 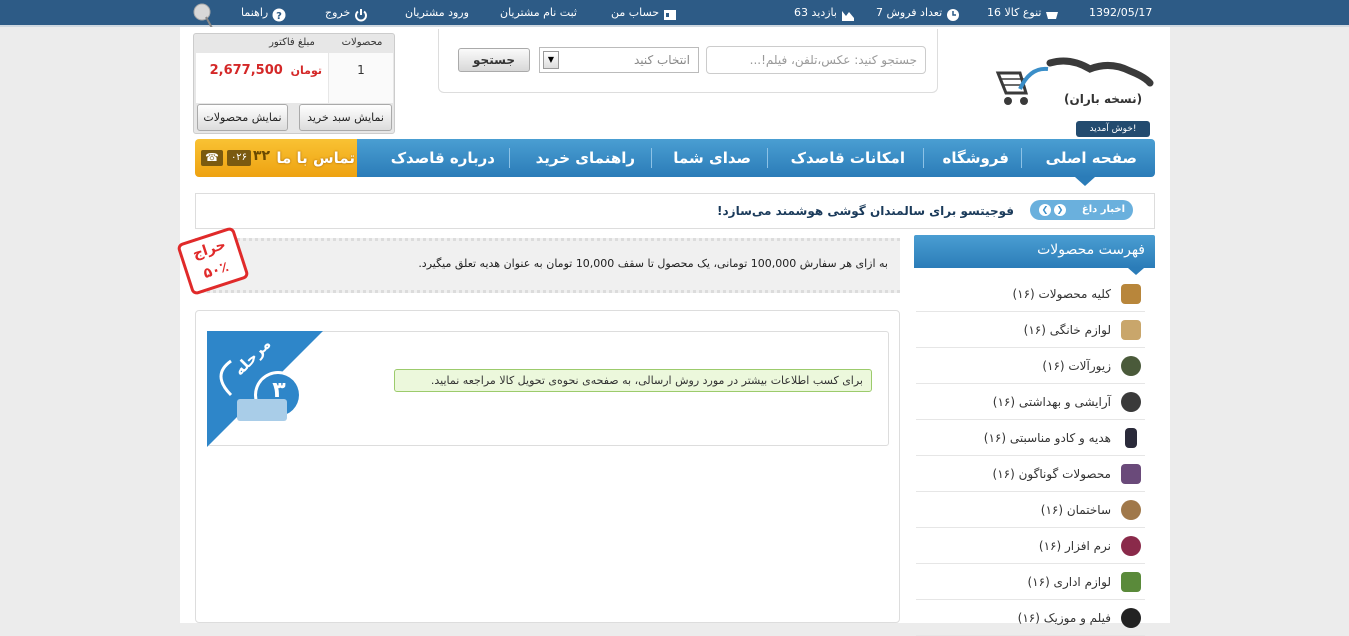 I want to click on show-cart-button: نمایش سبد خرید, so click(x=345, y=117).